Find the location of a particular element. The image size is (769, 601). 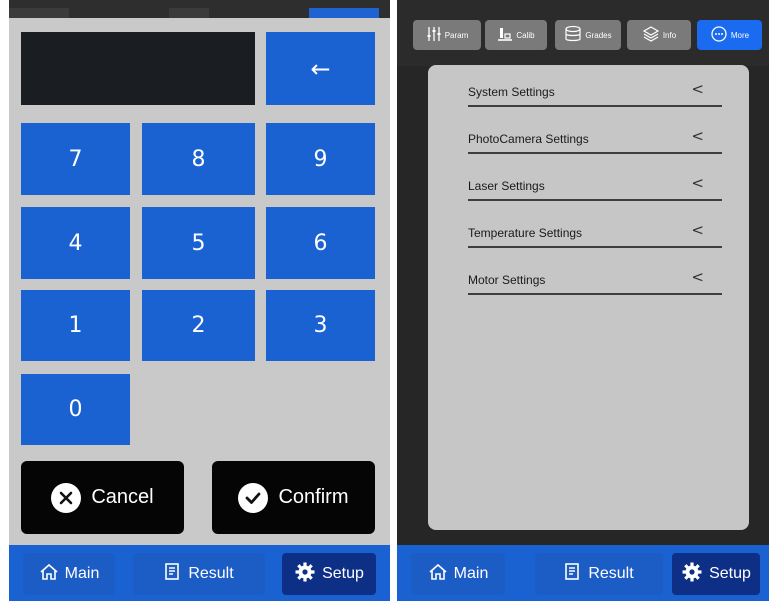

top-strip-segment-active is located at coordinates (344, 13).